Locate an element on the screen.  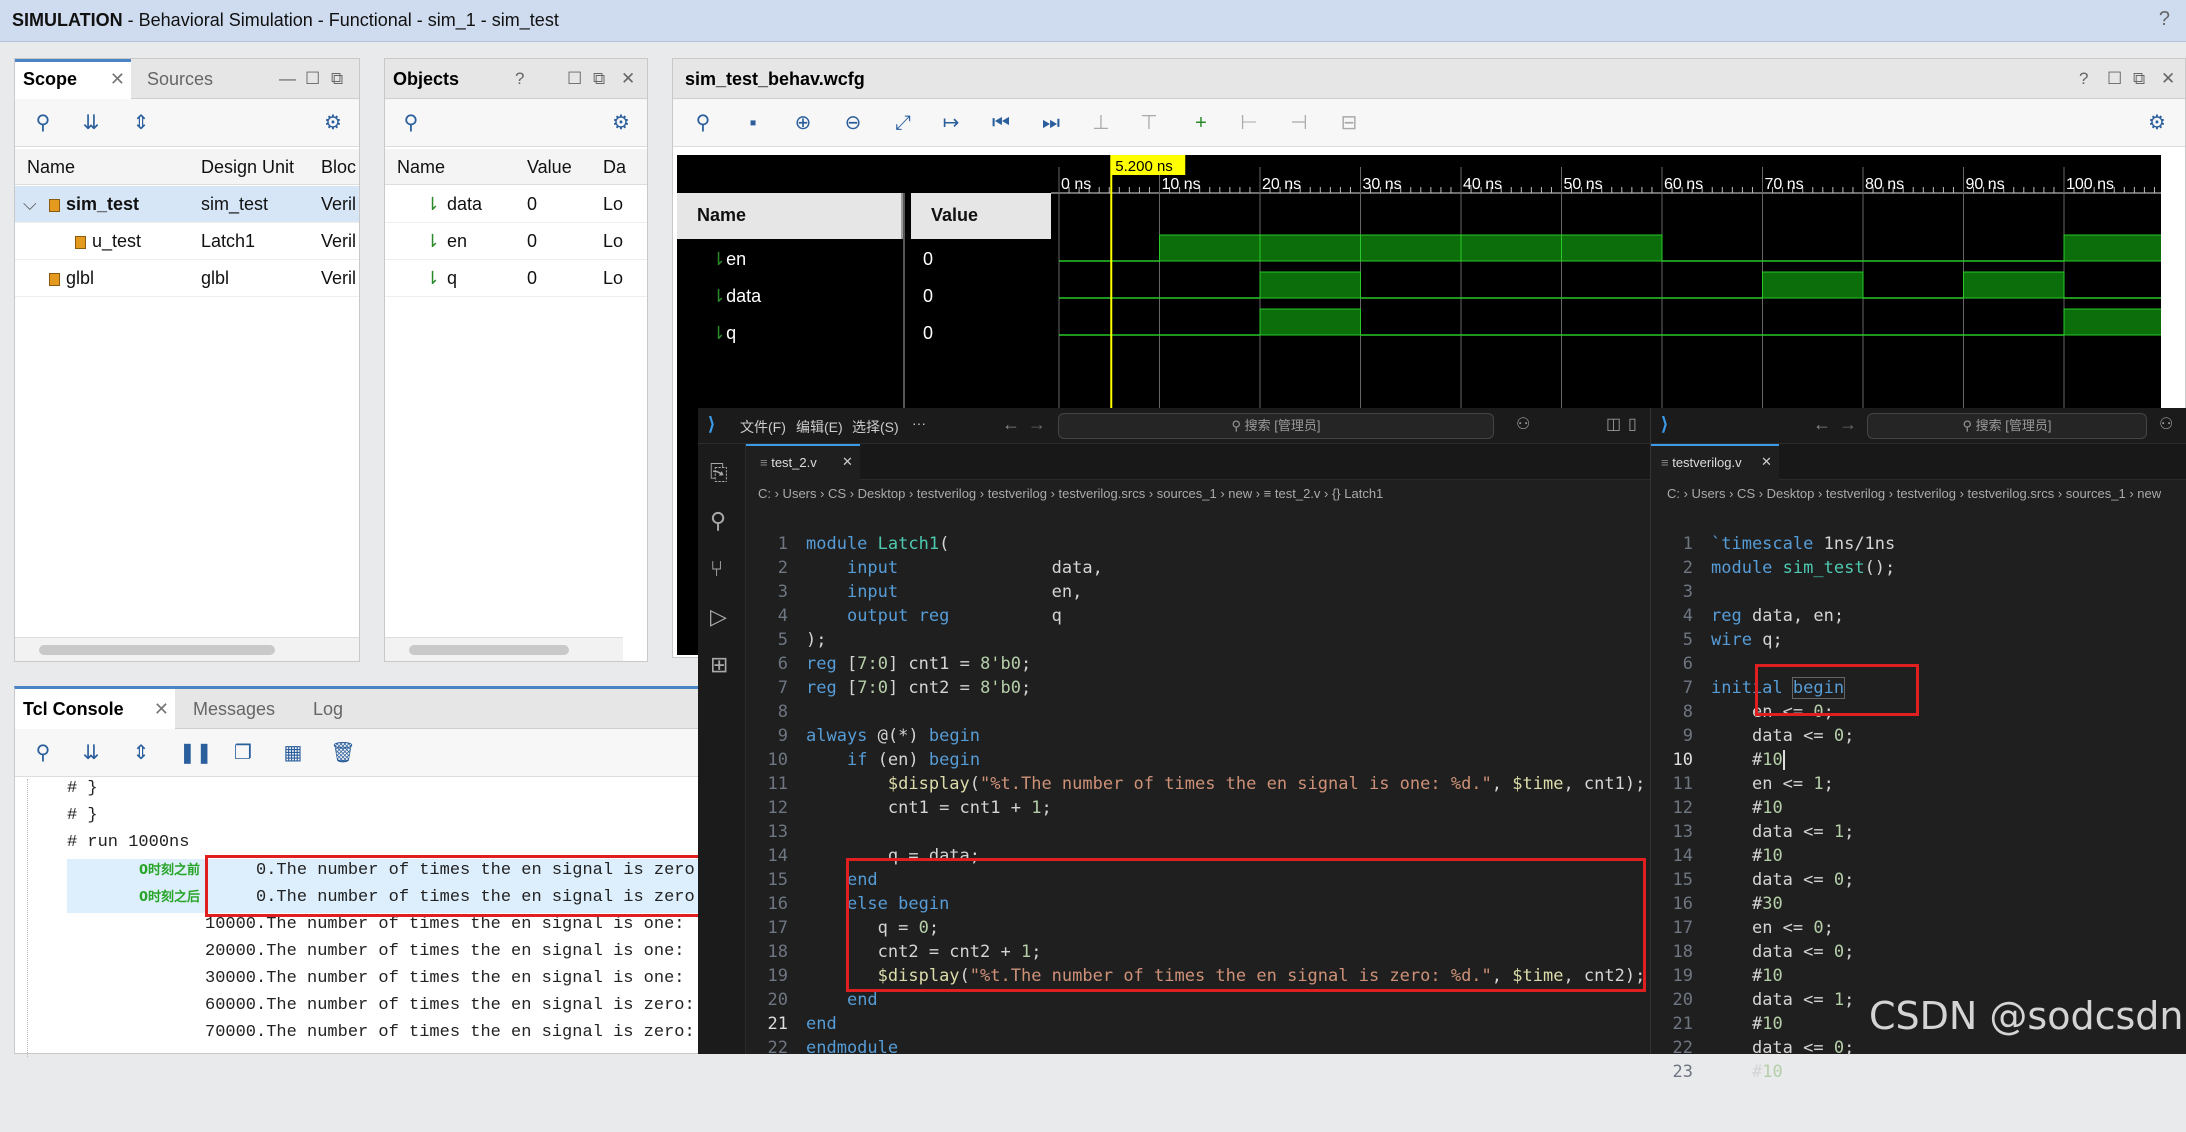
zoom-fit-icon: ⤢ is located at coordinates (903, 123).